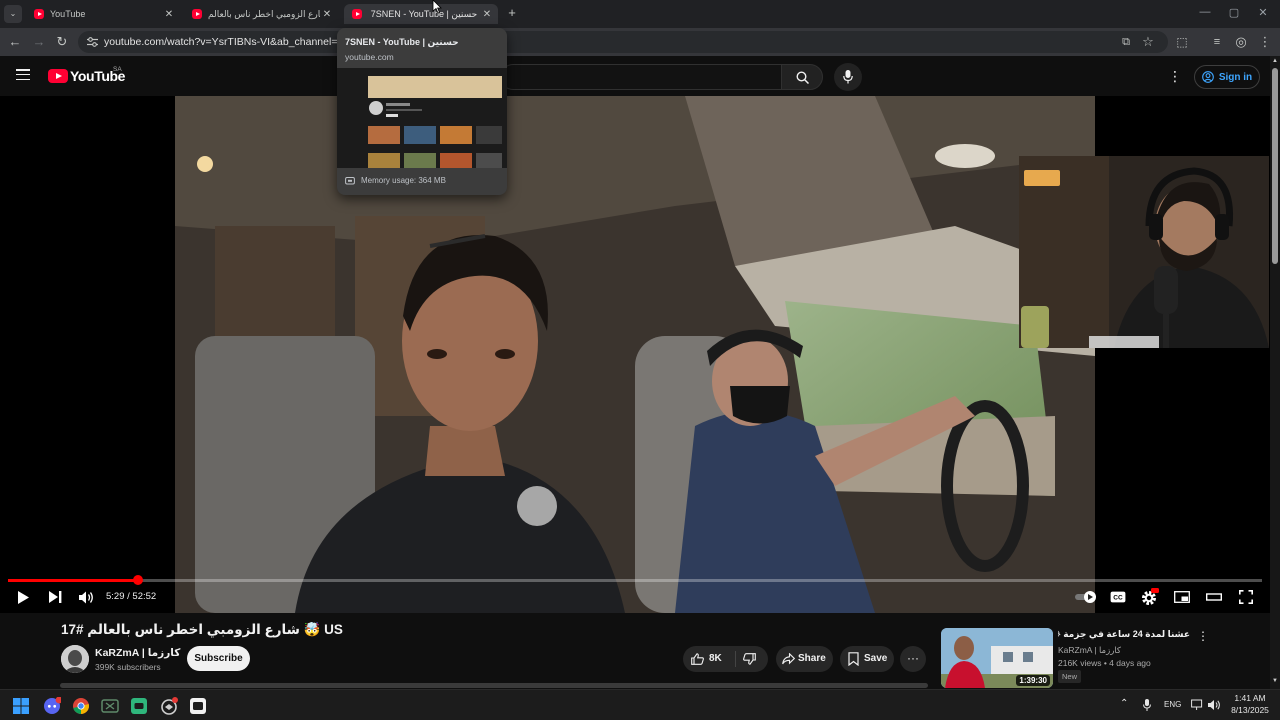 This screenshot has height=720, width=1280. What do you see at coordinates (131, 596) in the screenshot?
I see `playback-time: 5:29 / 52:52` at bounding box center [131, 596].